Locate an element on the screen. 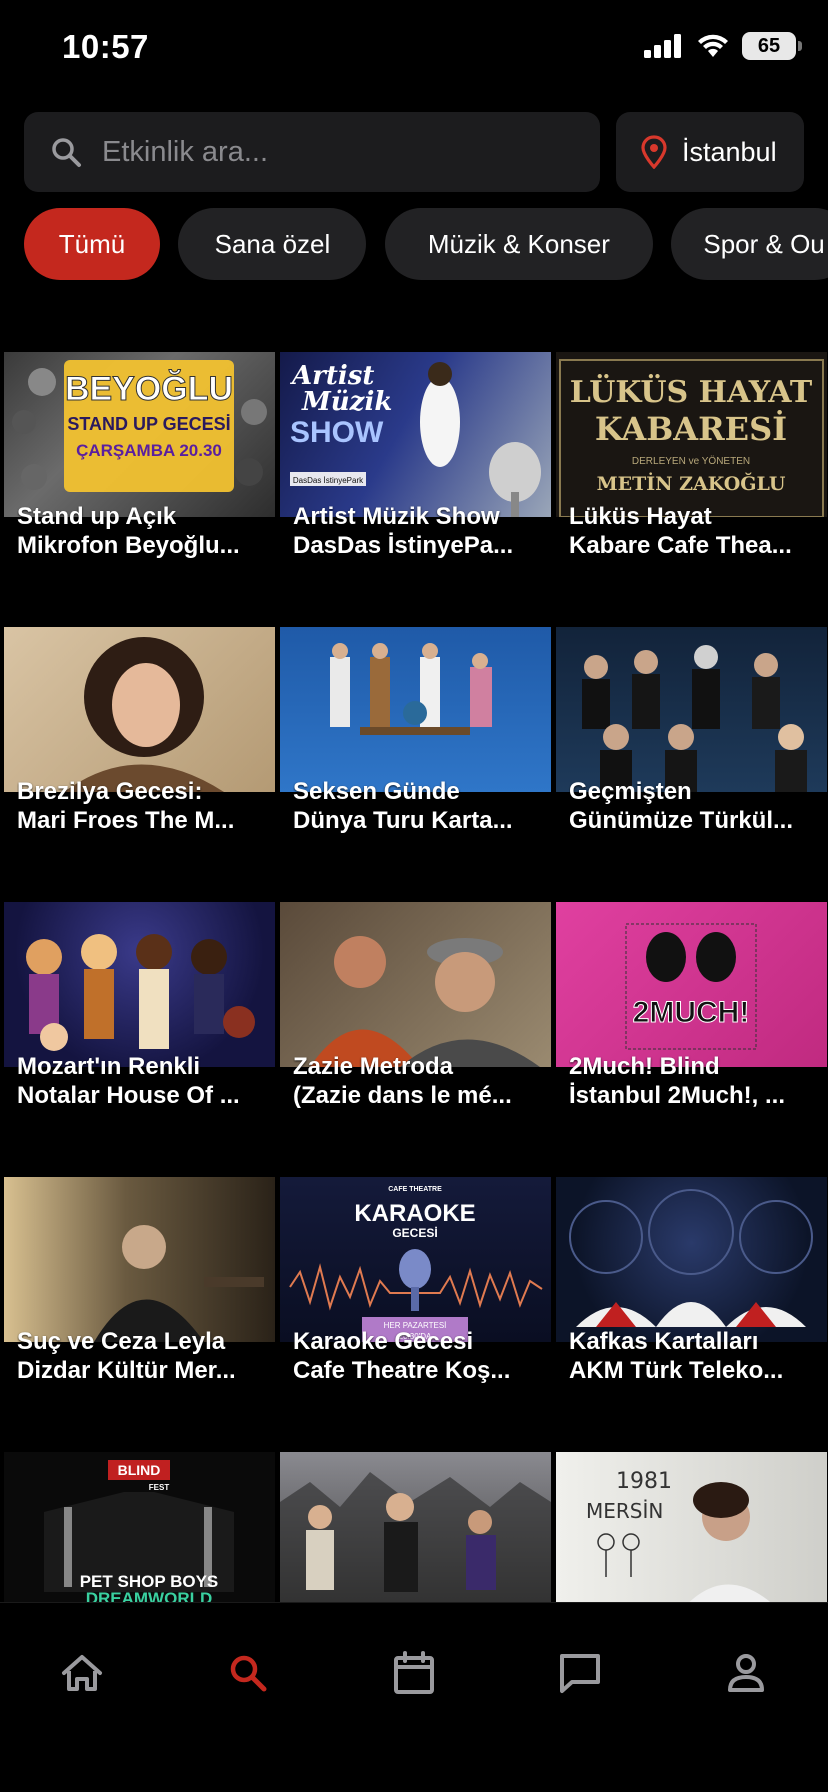 This screenshot has width=828, height=1792. poster-text: BLIND is located at coordinates (139, 1470).